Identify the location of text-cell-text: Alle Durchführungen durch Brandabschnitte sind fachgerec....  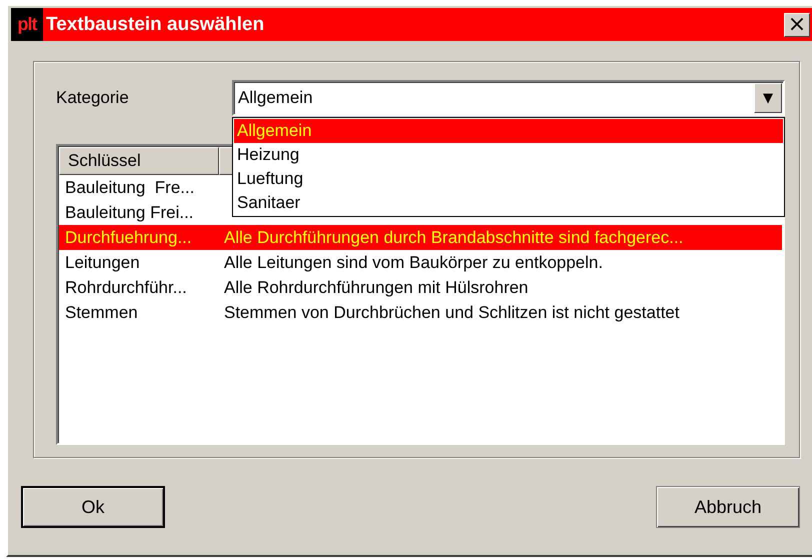
(453, 238).